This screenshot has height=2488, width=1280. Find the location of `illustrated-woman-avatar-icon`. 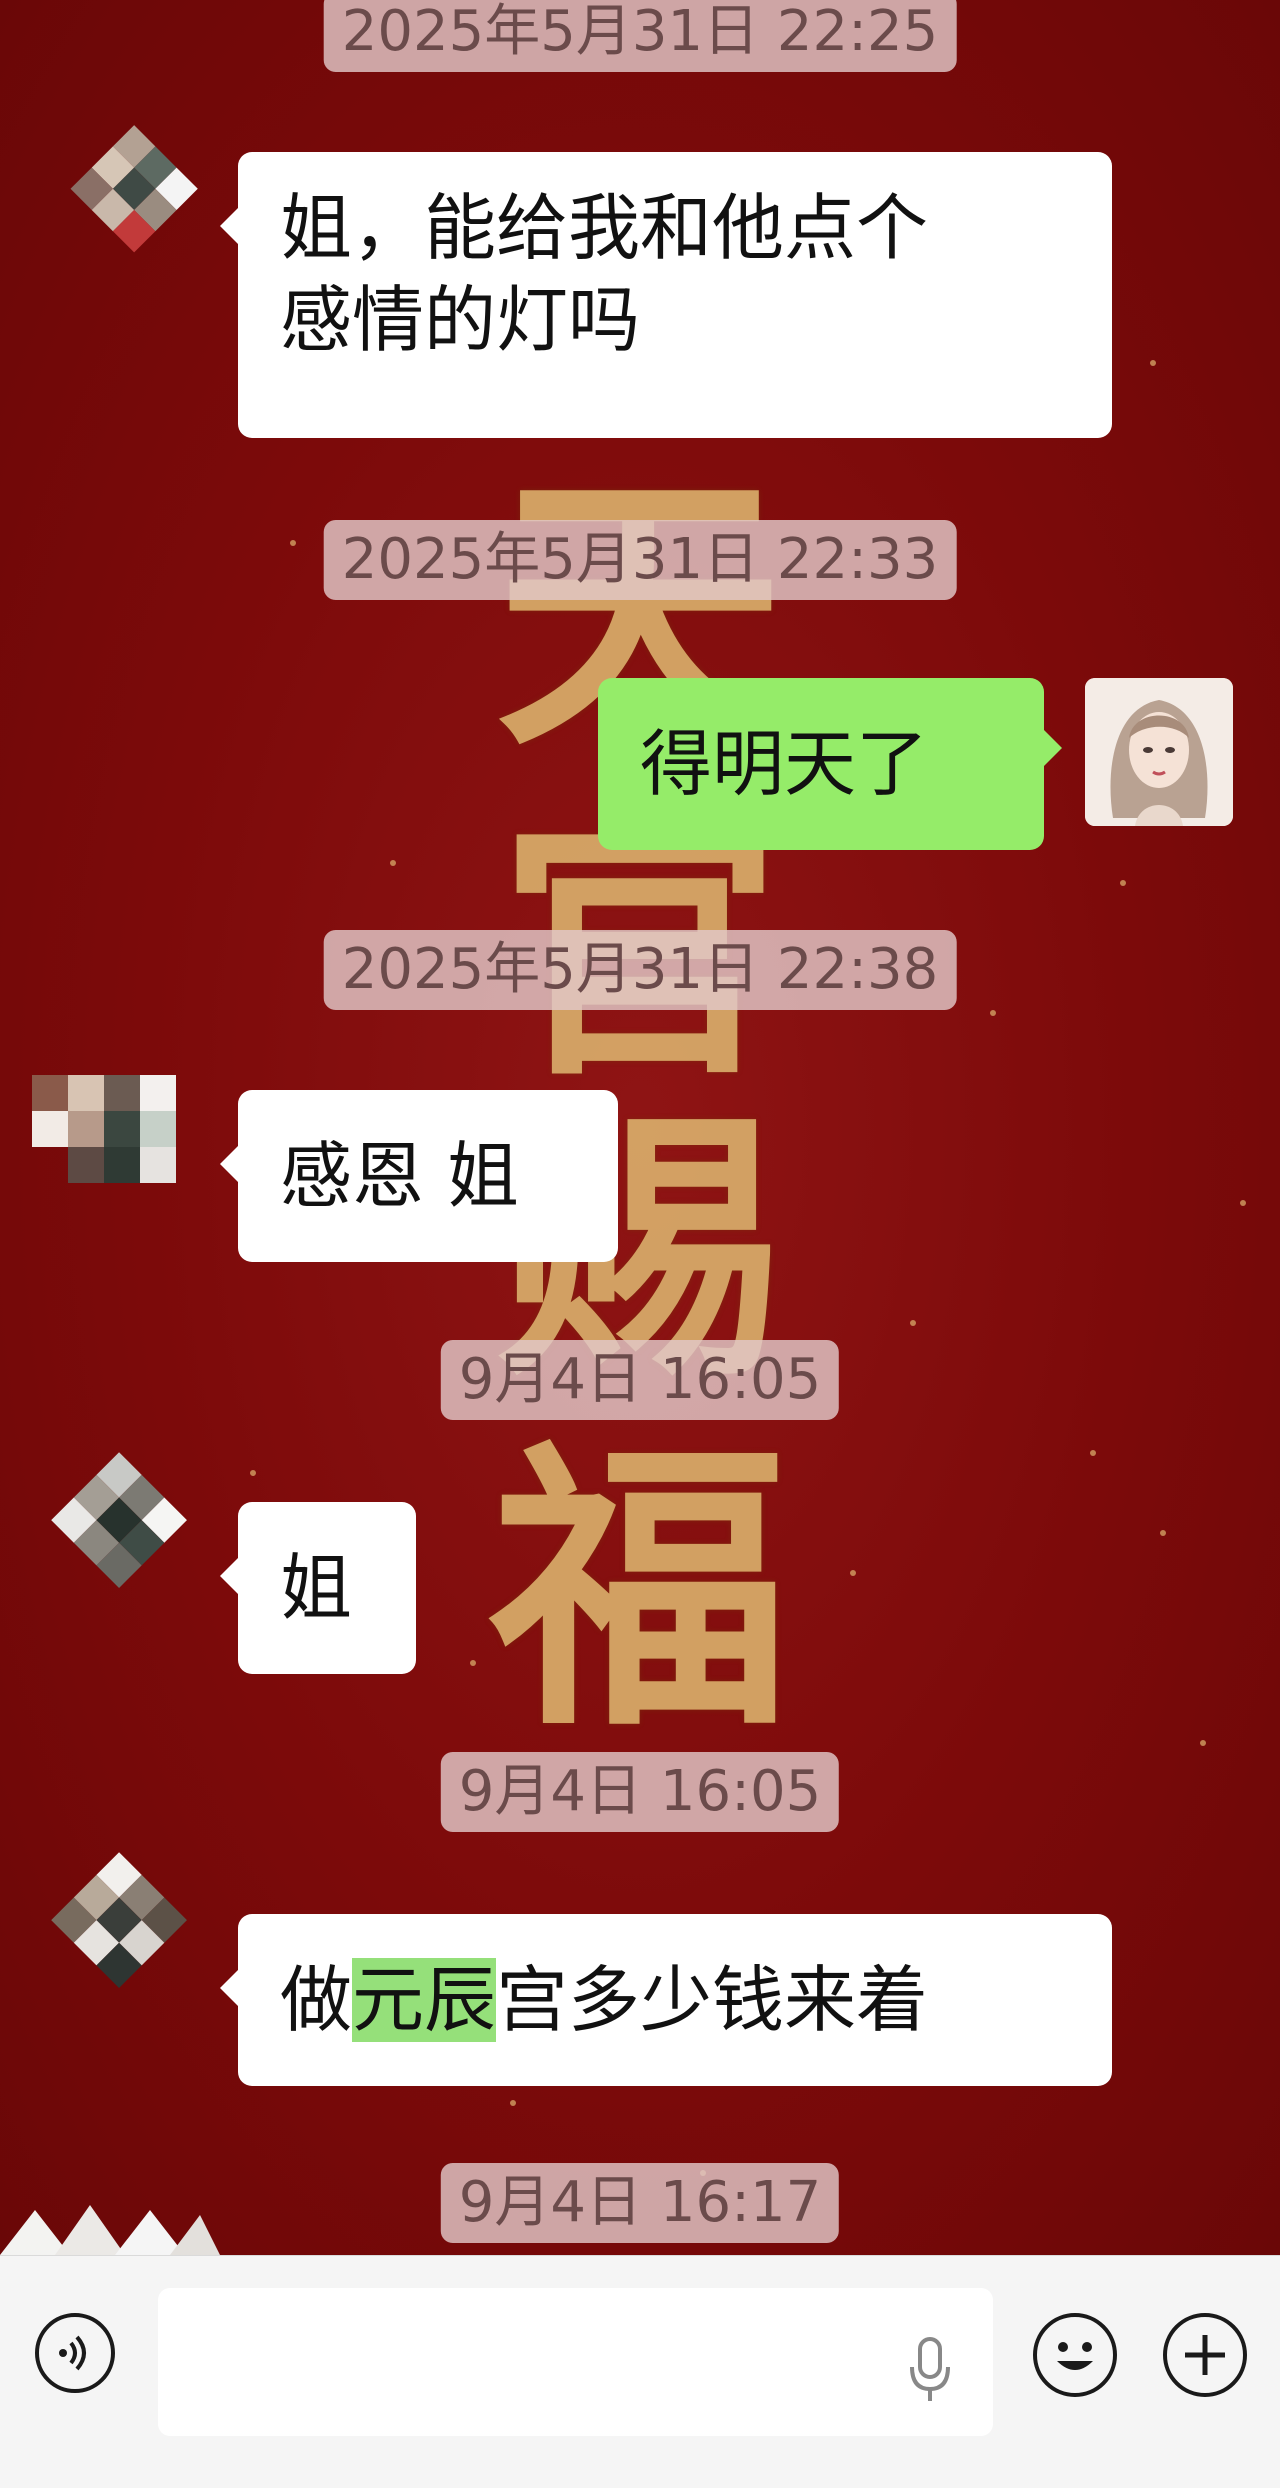

illustrated-woman-avatar-icon is located at coordinates (1159, 752).